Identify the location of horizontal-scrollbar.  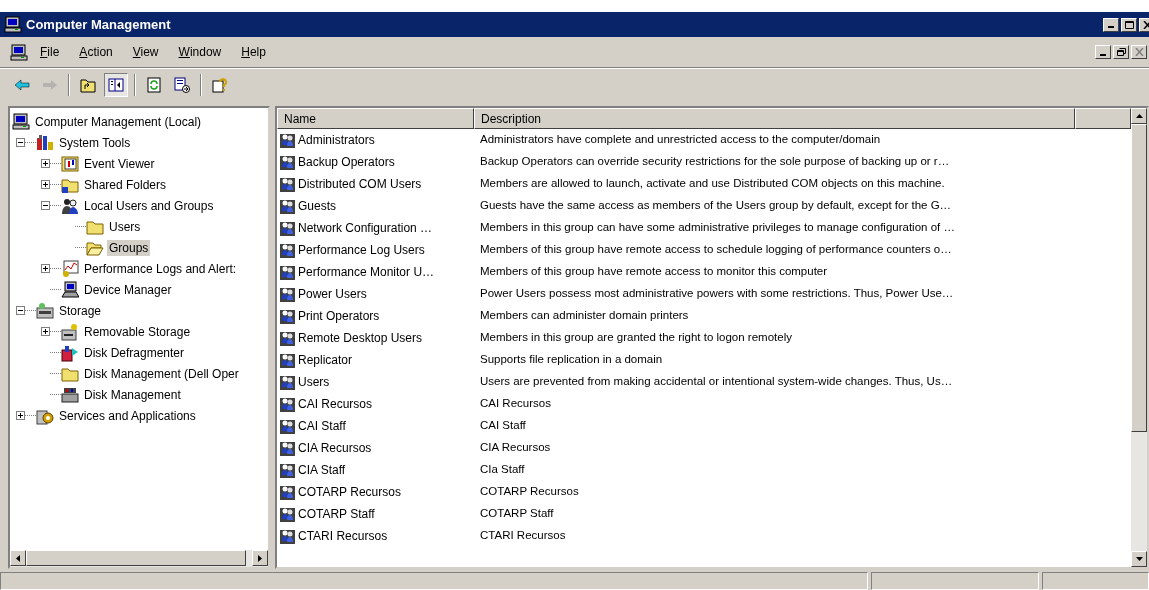
(139, 558).